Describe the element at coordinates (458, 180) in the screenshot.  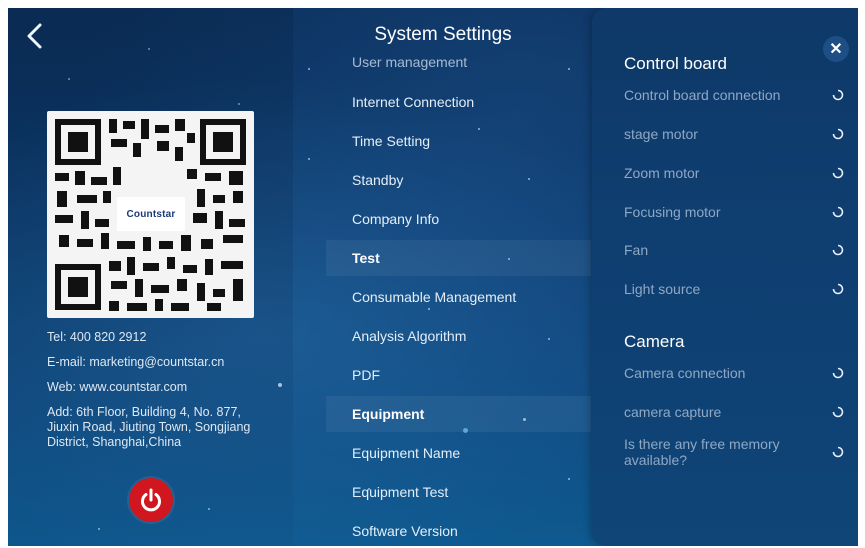
I see `menu-item-standby: Standby` at that location.